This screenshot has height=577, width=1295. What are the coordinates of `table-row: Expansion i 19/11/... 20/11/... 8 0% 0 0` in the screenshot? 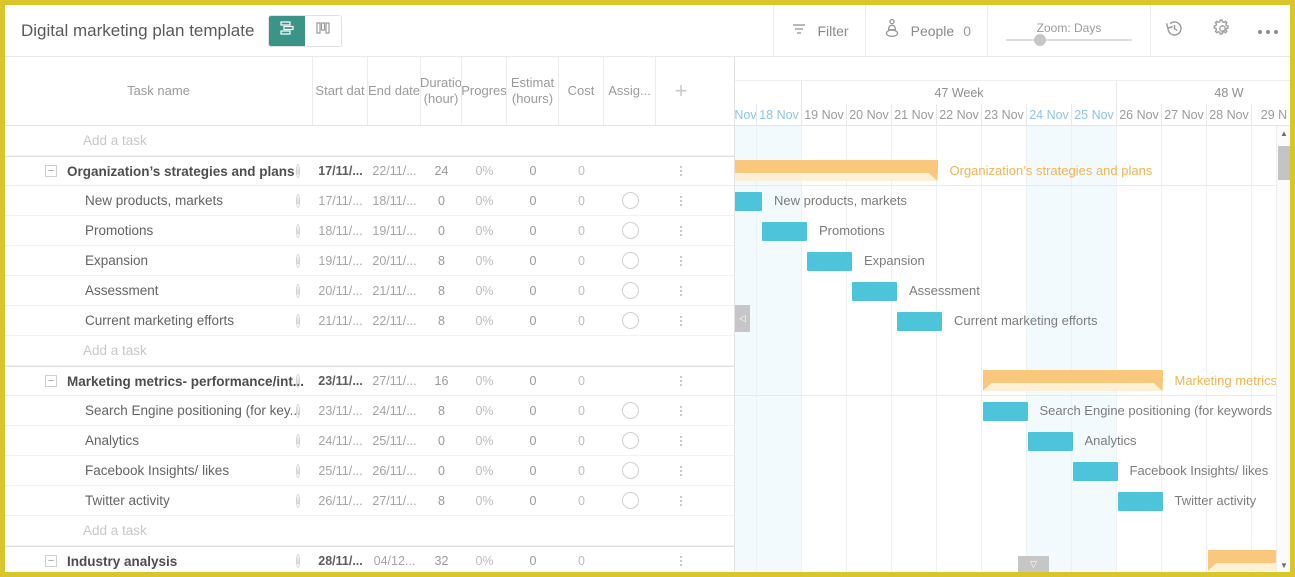 It's located at (369, 261).